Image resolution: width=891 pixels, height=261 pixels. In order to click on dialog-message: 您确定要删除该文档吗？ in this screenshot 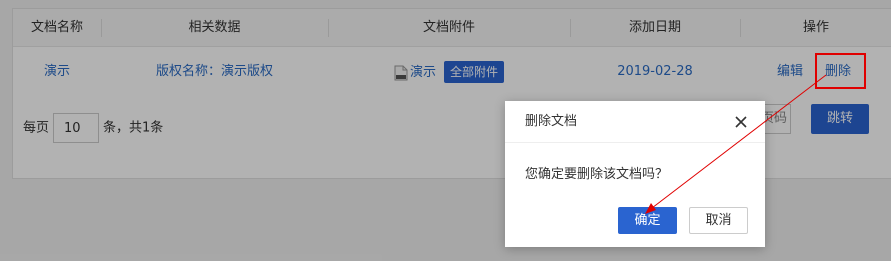, I will do `click(597, 174)`.